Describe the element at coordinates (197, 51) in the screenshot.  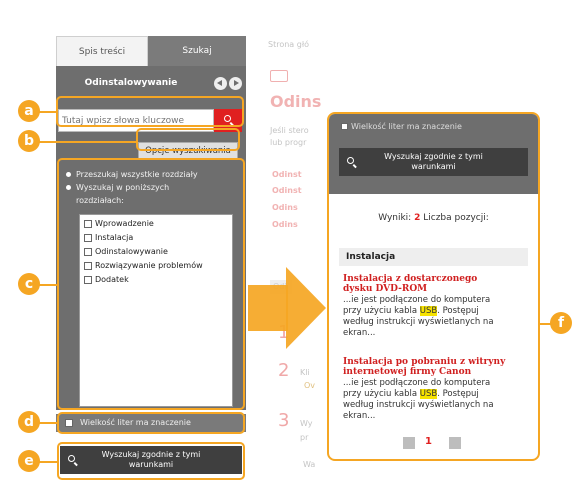
I see `tab-search: Szukaj` at that location.